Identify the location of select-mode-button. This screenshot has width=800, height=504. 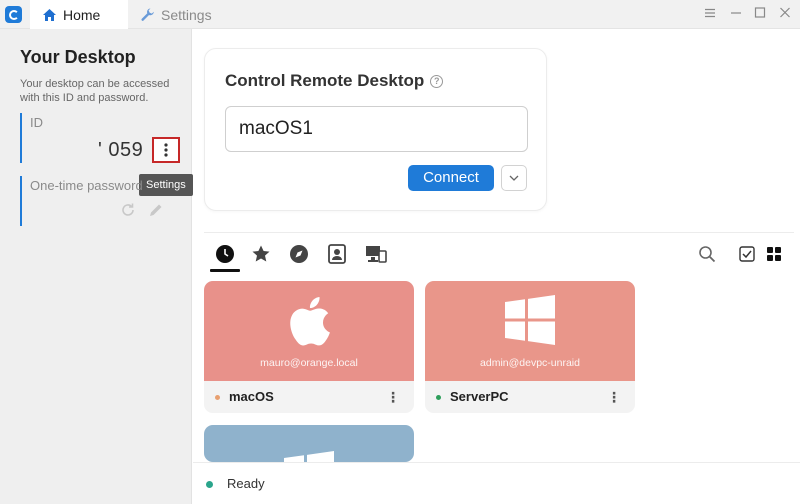
(747, 254).